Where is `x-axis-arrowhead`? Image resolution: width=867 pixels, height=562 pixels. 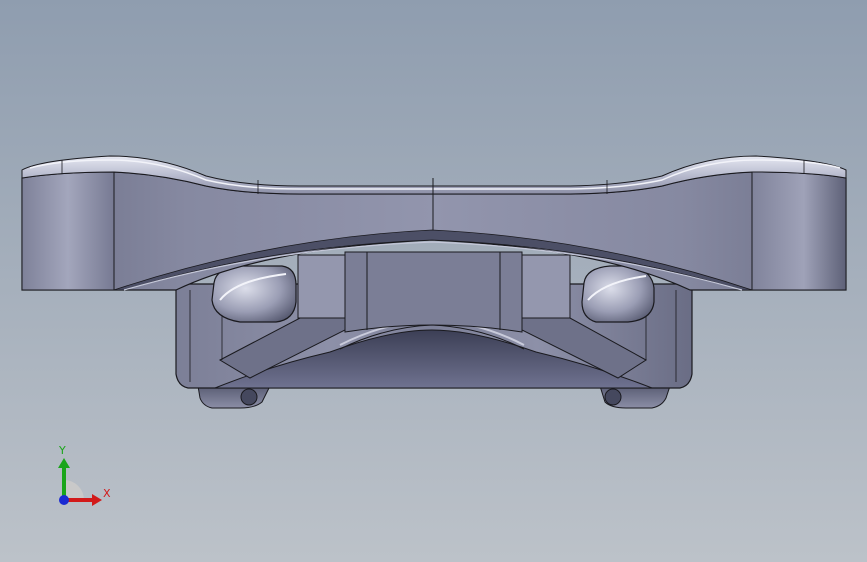 x-axis-arrowhead is located at coordinates (97, 500).